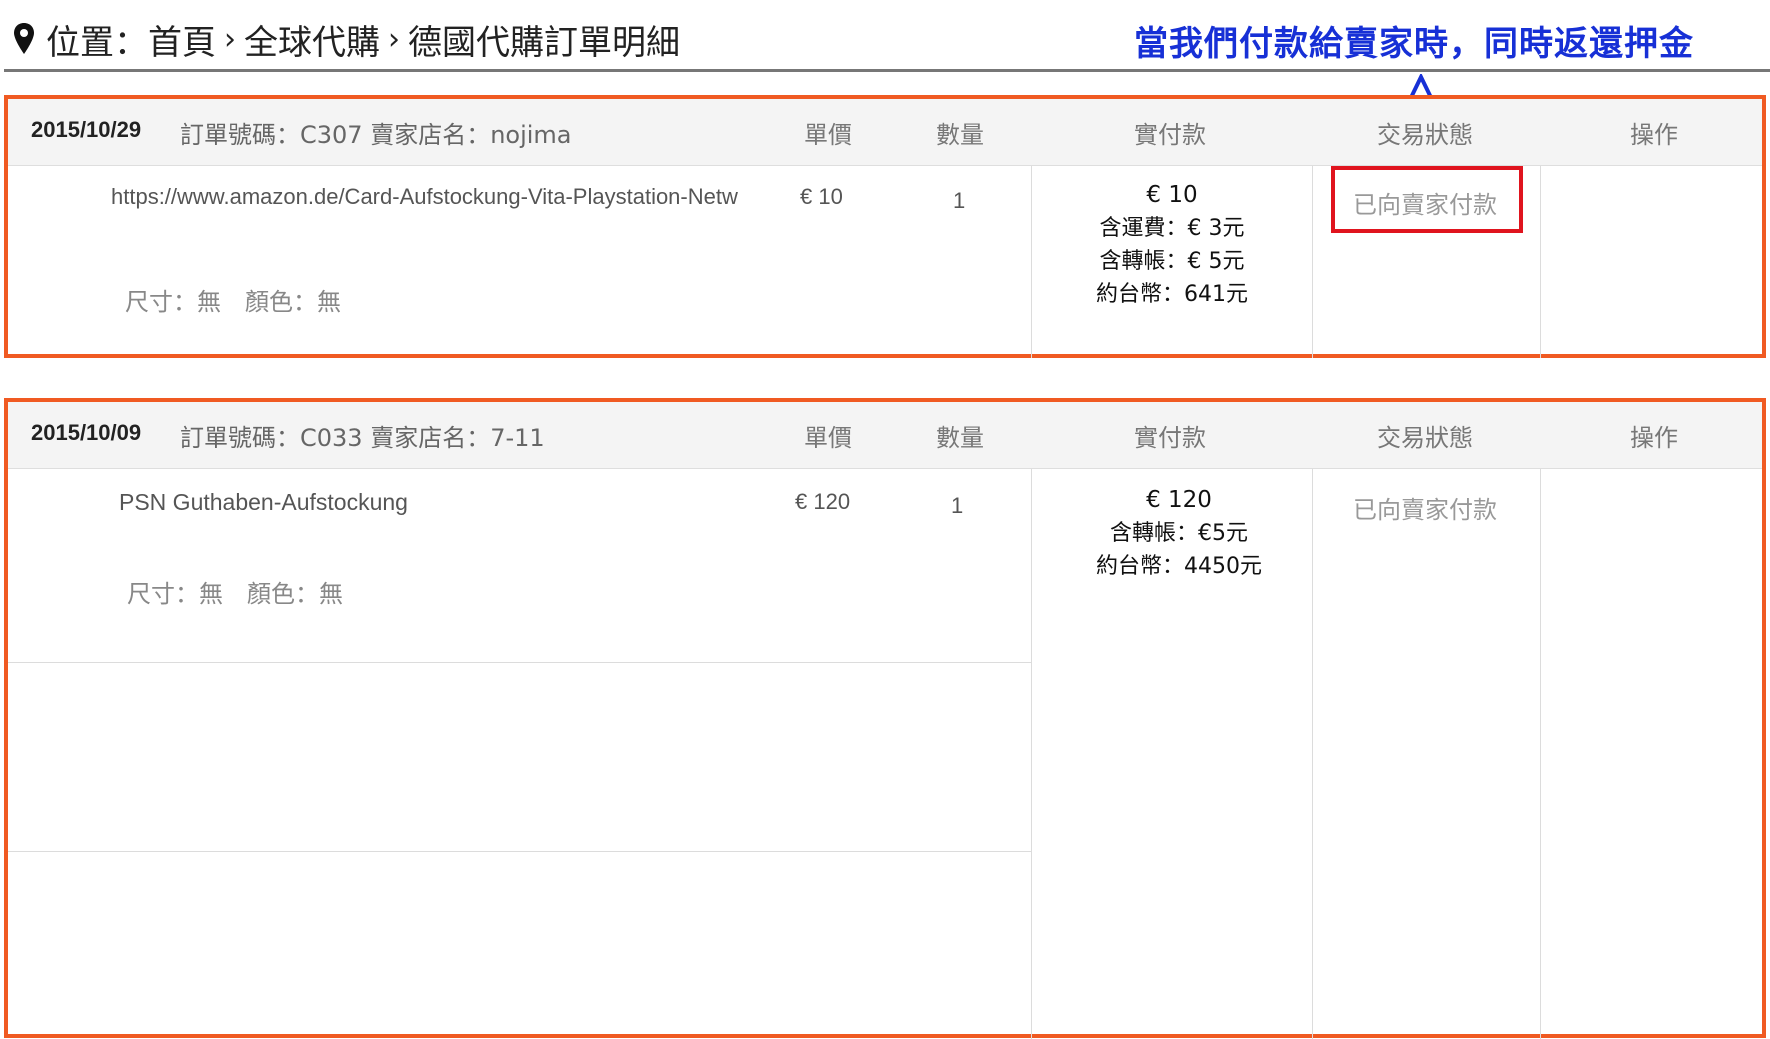 The image size is (1770, 1039). Describe the element at coordinates (1172, 261) in the screenshot. I see `paid-transfer-fee: 含轉帳：€ 5元` at that location.